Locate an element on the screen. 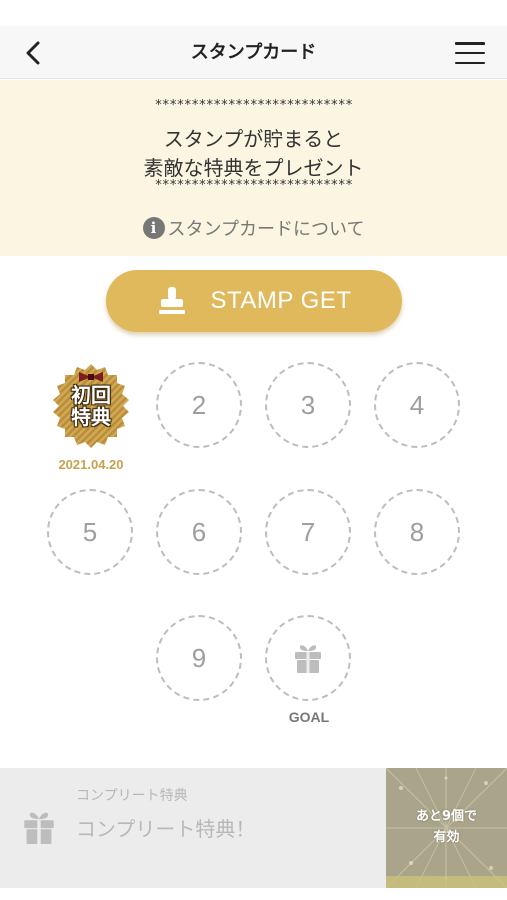 The height and width of the screenshot is (900, 507). remaining-line1: あと9個で is located at coordinates (446, 816).